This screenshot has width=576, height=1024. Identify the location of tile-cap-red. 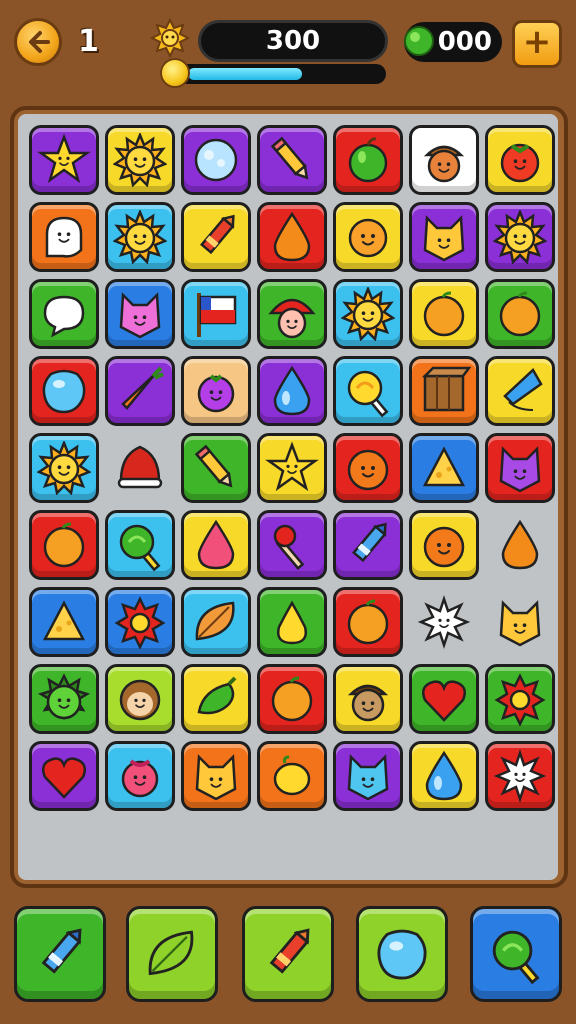
(140, 468).